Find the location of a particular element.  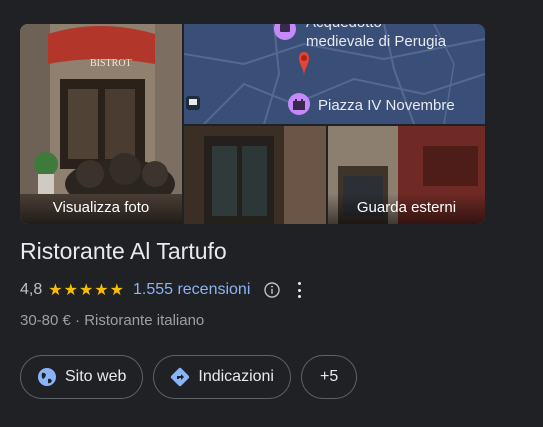

rating-value: 4,8 is located at coordinates (31, 289).